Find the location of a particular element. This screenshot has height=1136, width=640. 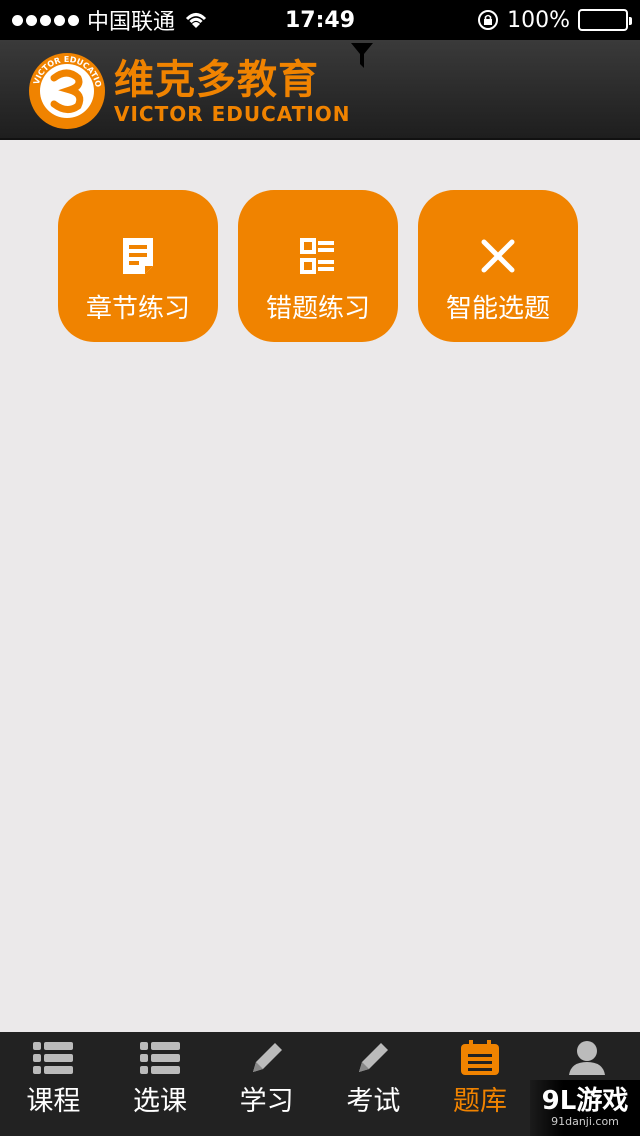

tab-label: 题库 is located at coordinates (480, 1101).